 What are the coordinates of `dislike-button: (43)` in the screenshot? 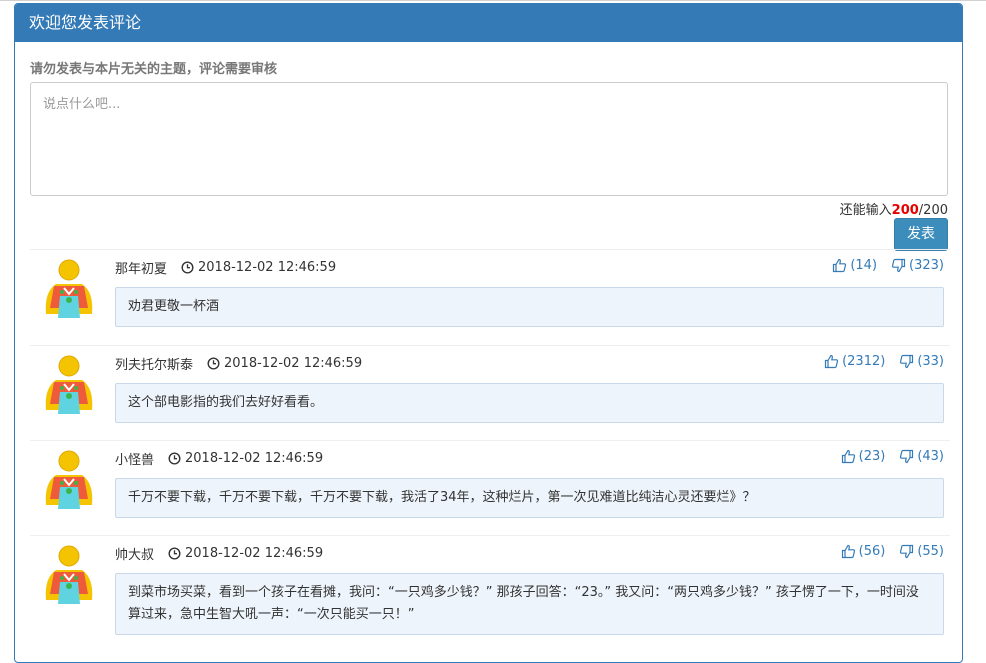 It's located at (921, 456).